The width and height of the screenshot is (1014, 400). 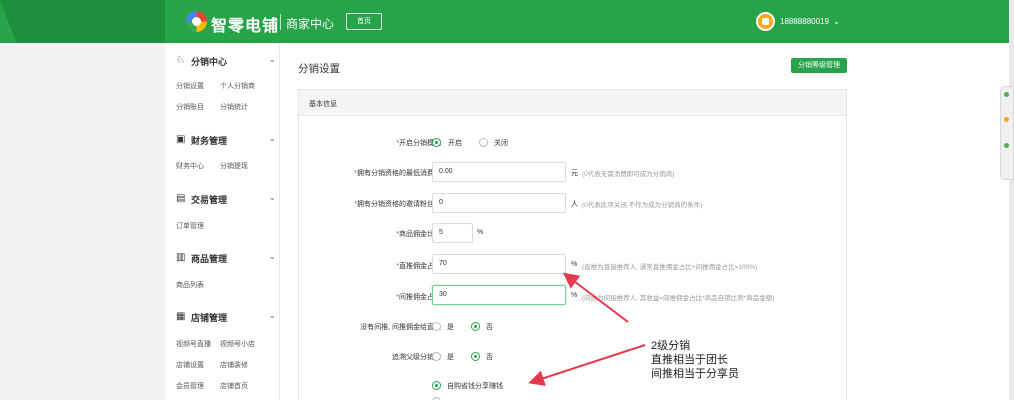 What do you see at coordinates (483, 142) in the screenshot?
I see `enable-off-radio` at bounding box center [483, 142].